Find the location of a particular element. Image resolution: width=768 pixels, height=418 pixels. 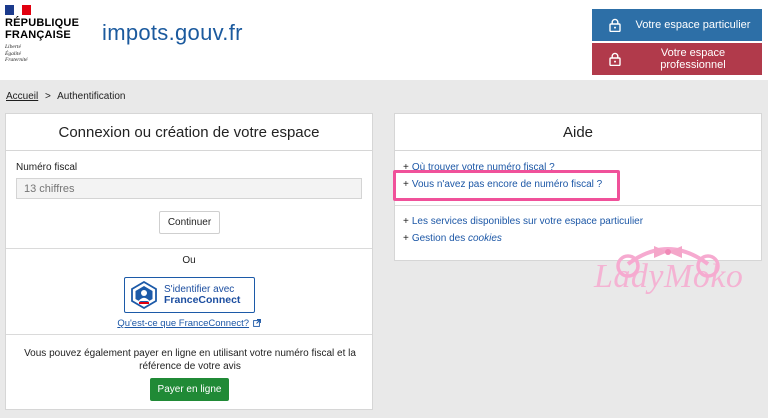

breadcrumb-home-link: Accueil is located at coordinates (22, 96).